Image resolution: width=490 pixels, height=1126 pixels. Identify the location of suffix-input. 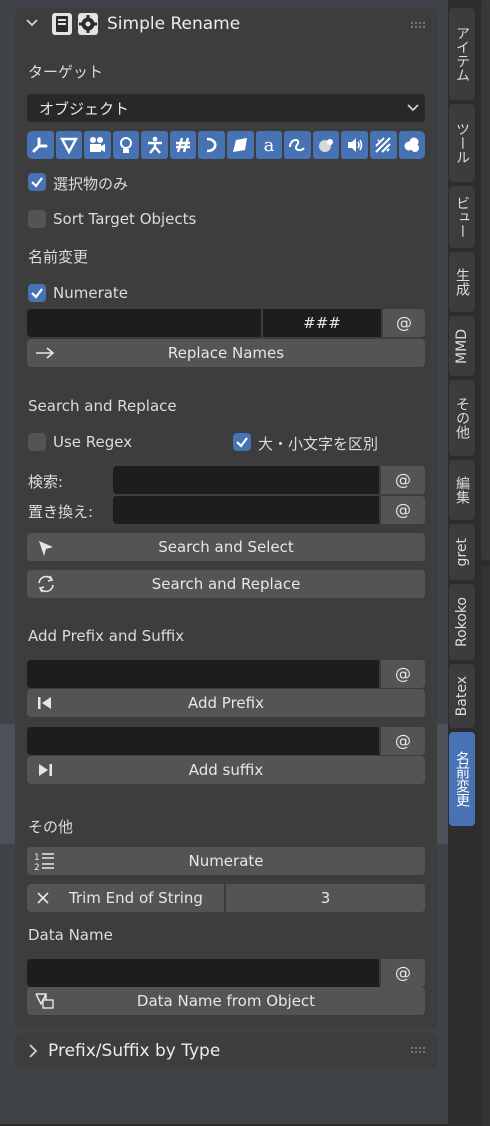
(203, 741).